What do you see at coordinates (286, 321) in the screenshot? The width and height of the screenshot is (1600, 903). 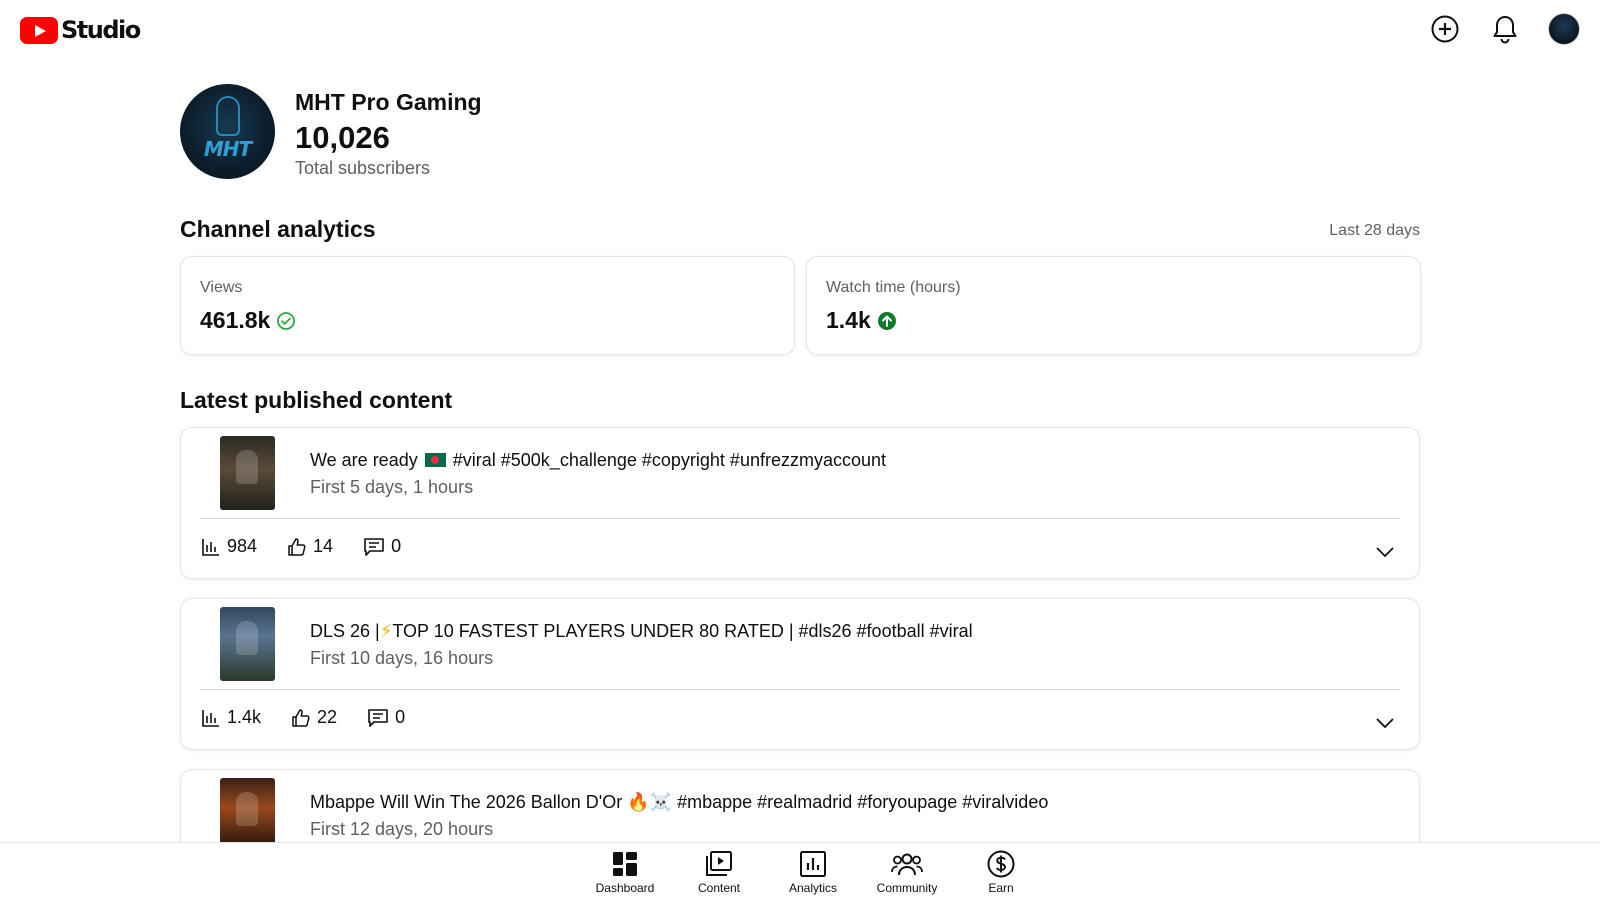 I see `check-circle-icon` at bounding box center [286, 321].